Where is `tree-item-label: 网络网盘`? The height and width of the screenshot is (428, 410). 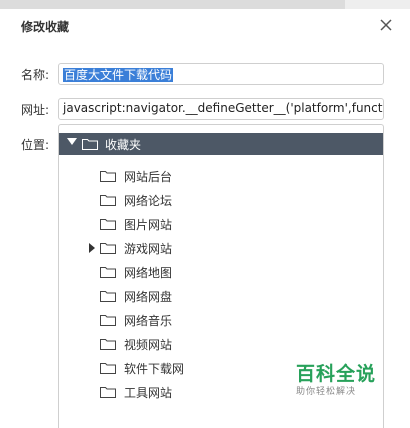 tree-item-label: 网络网盘 is located at coordinates (148, 297).